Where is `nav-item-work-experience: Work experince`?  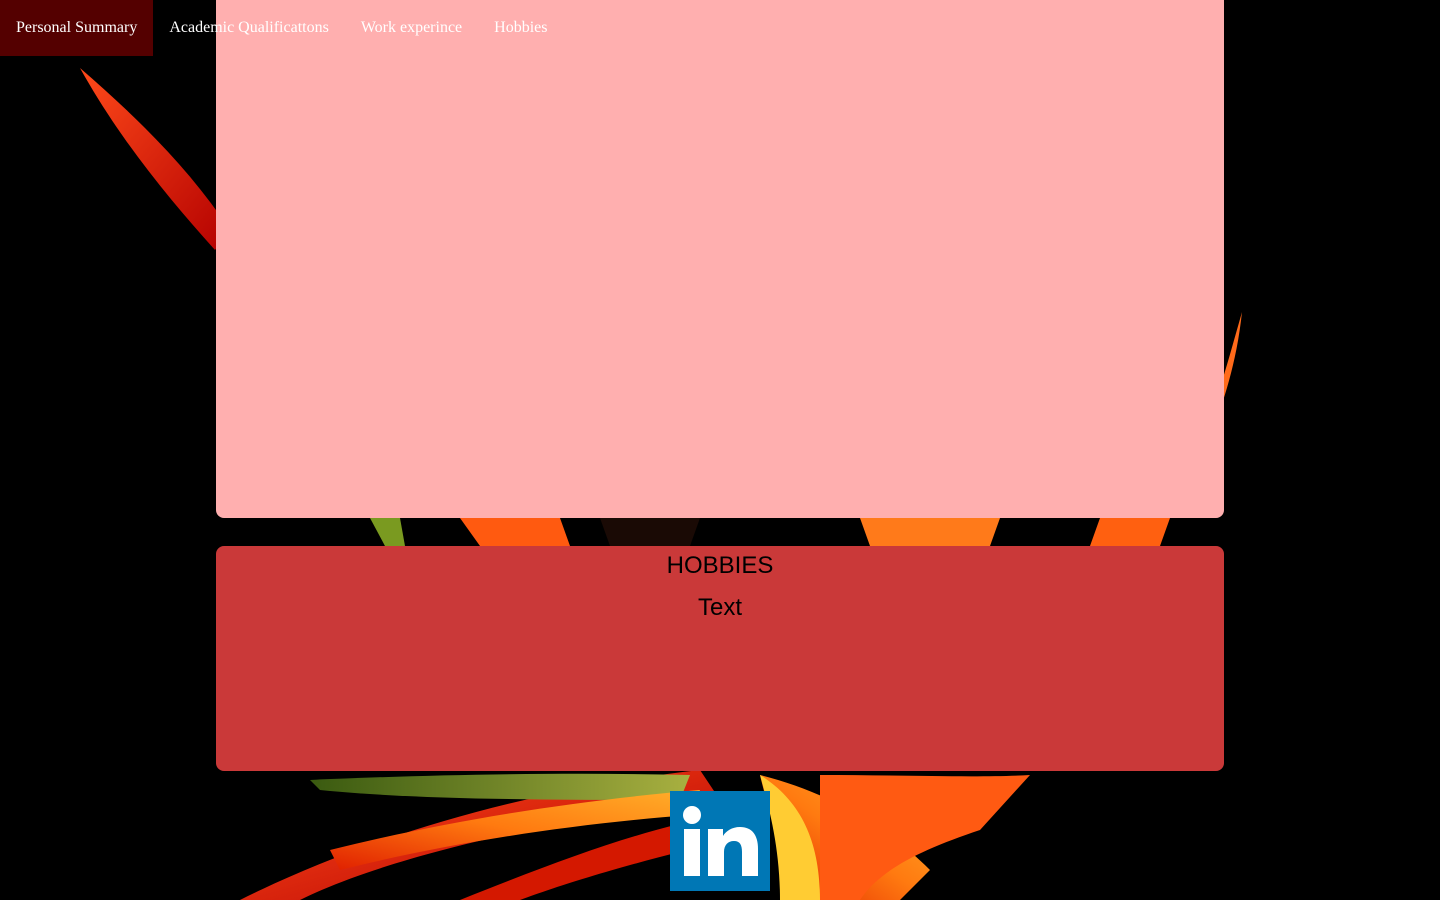 nav-item-work-experience: Work experince is located at coordinates (411, 28).